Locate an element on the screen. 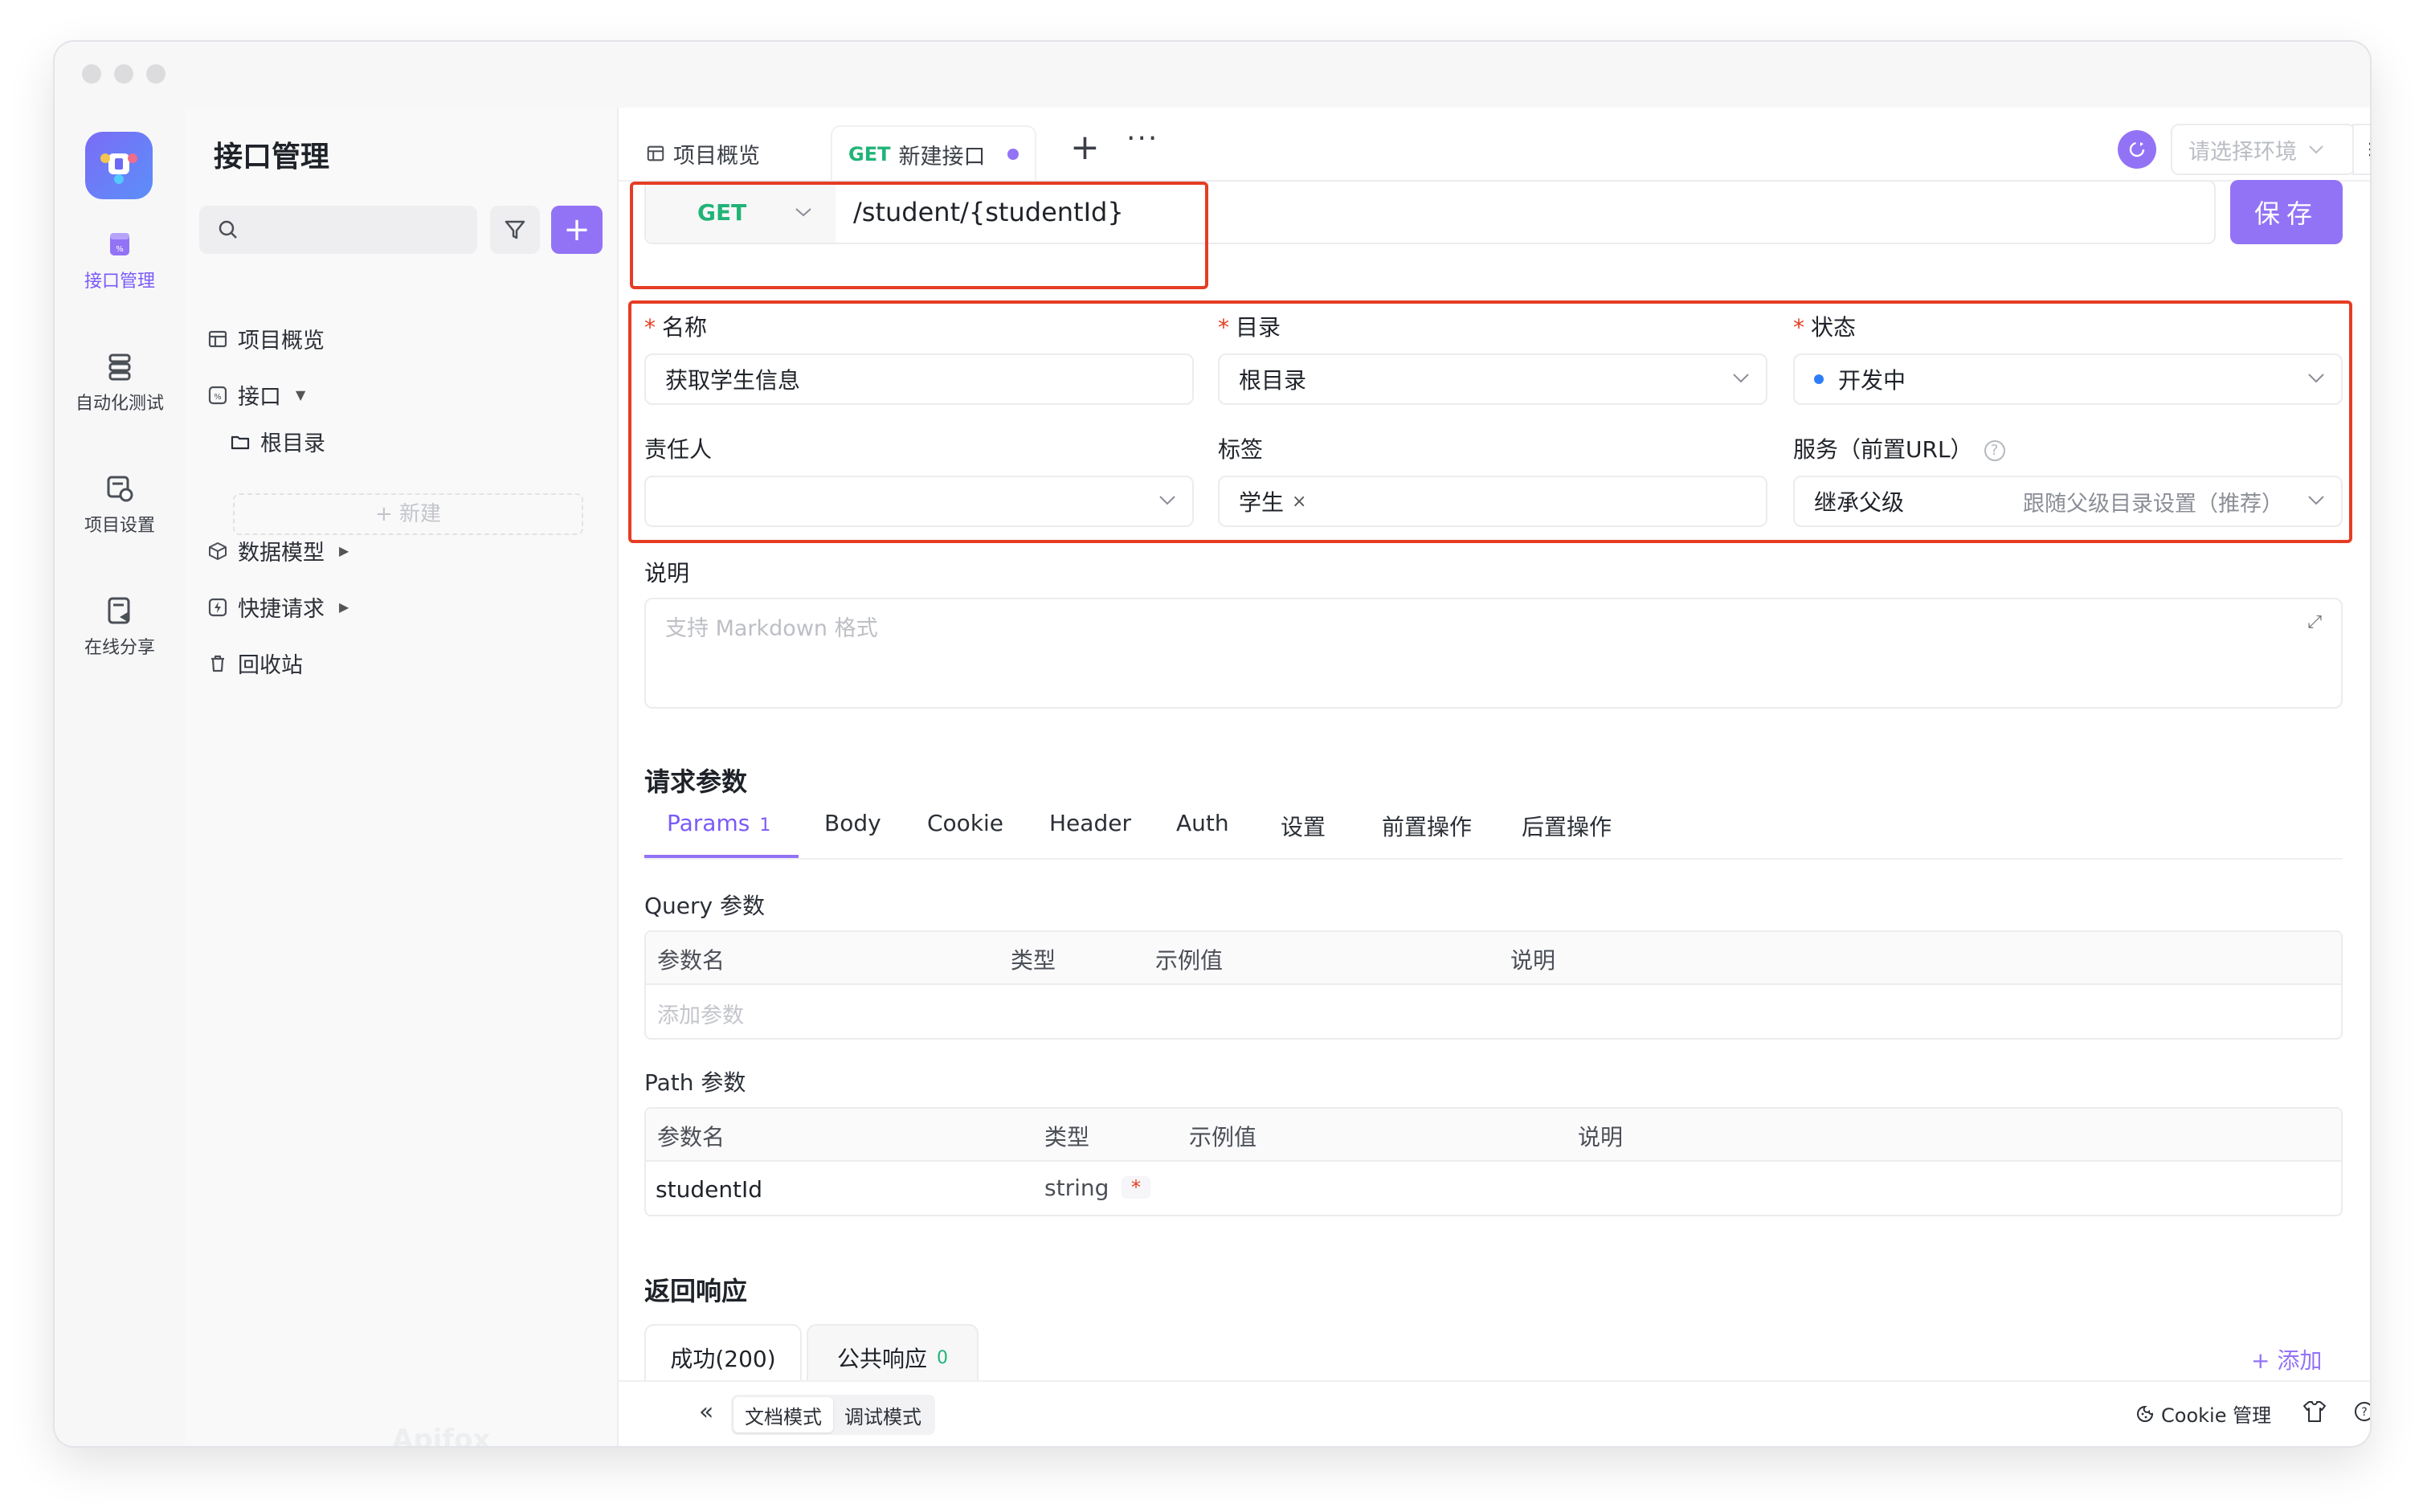 This screenshot has width=2423, height=1512. path-params-title: Path 参数 is located at coordinates (695, 1082).